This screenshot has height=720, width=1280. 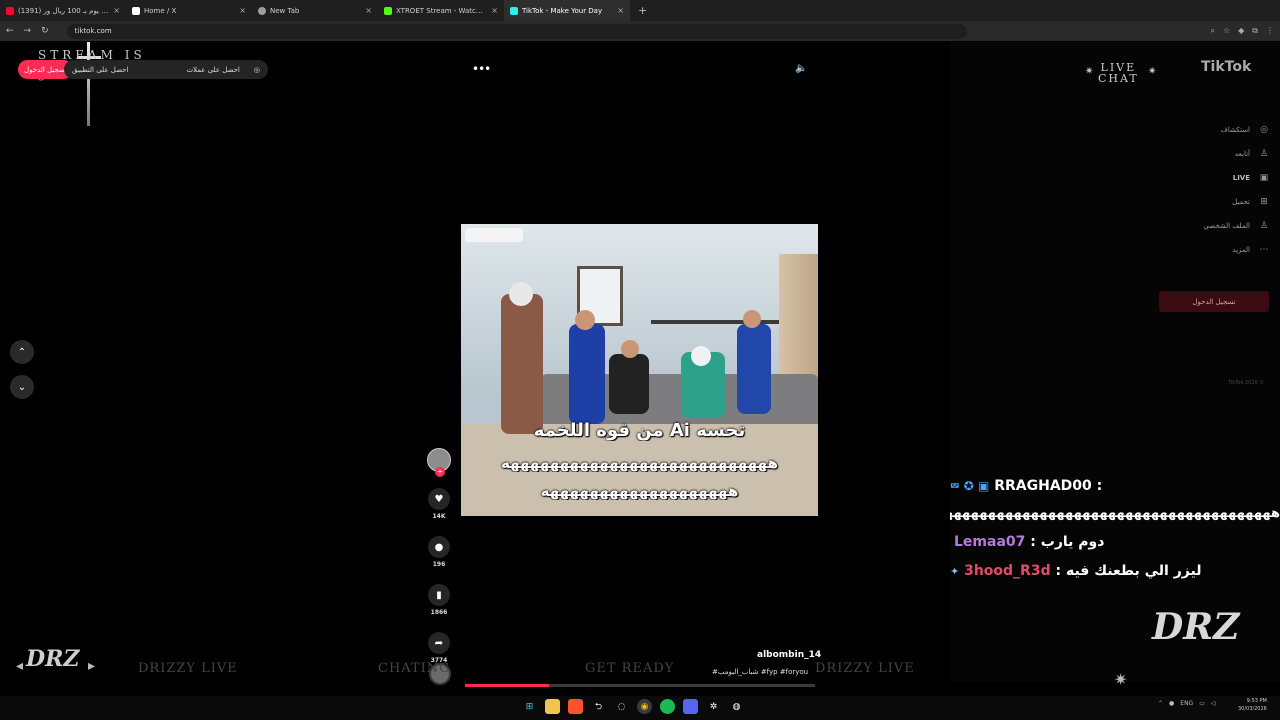 What do you see at coordinates (1241, 31) in the screenshot?
I see `extension-icon: ◆` at bounding box center [1241, 31].